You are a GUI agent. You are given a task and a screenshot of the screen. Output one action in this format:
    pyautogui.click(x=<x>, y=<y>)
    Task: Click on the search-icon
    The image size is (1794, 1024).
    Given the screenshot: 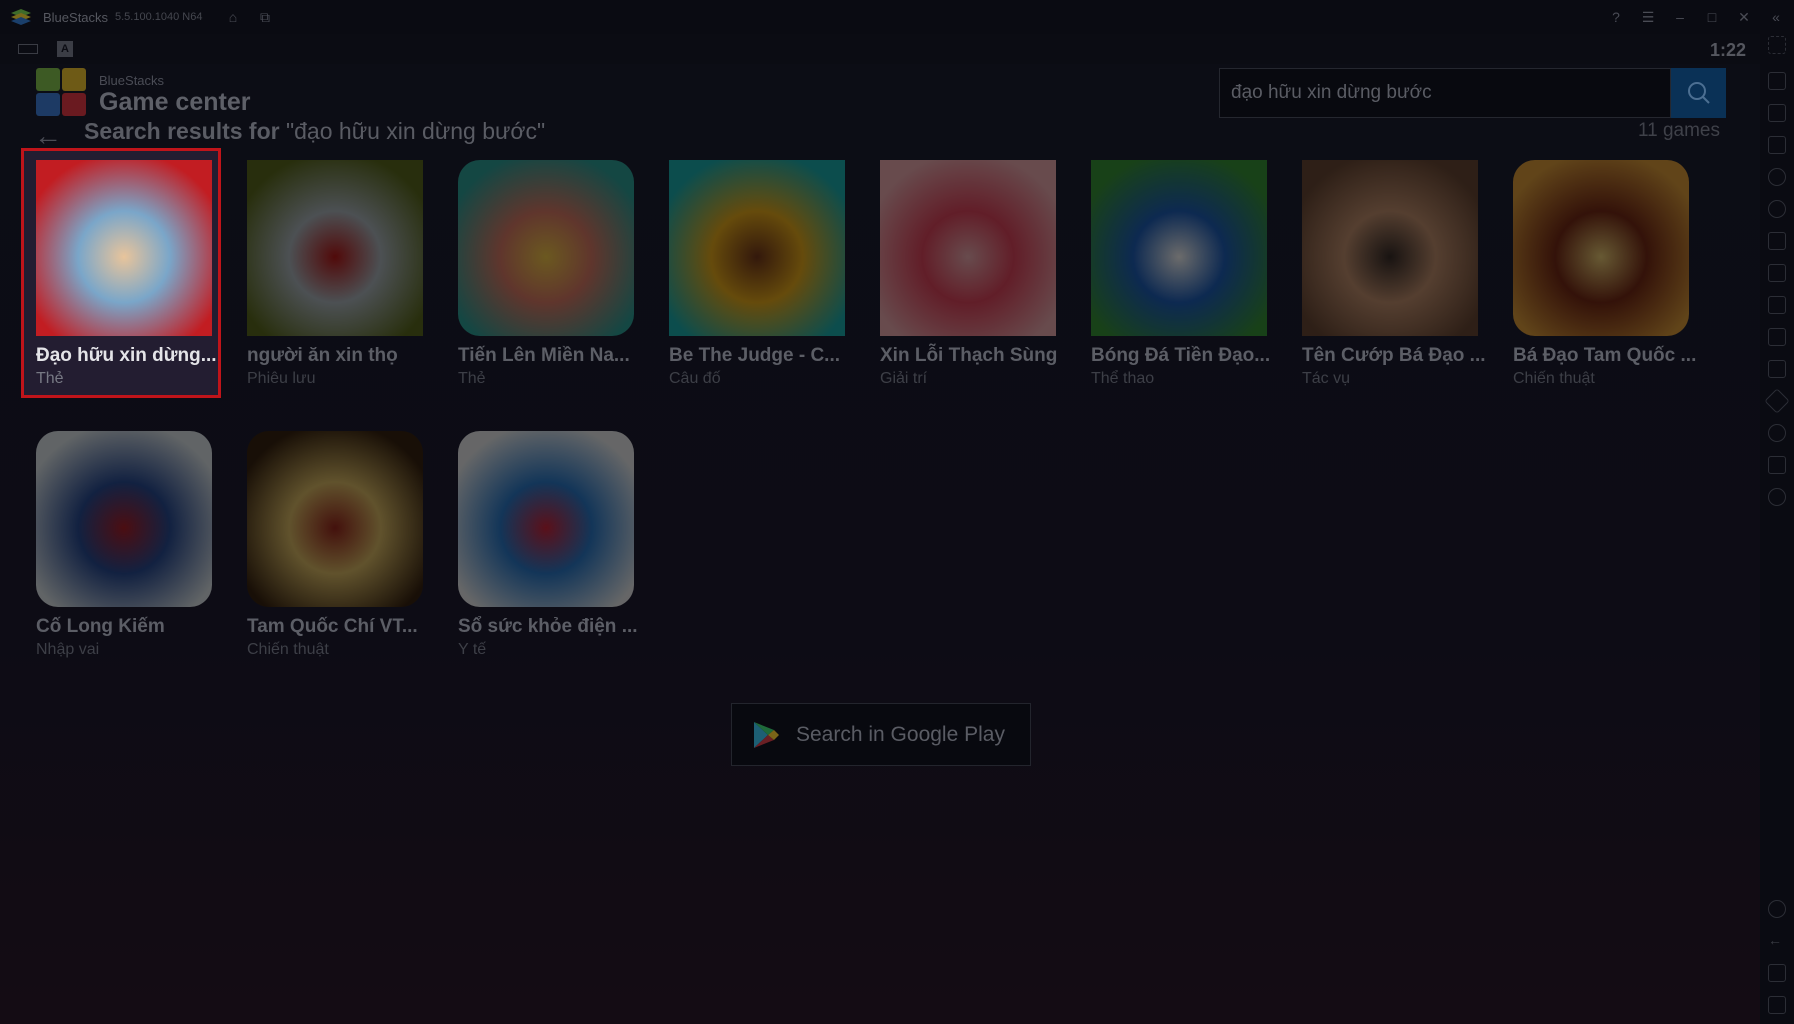 What is the action you would take?
    pyautogui.click(x=1698, y=93)
    